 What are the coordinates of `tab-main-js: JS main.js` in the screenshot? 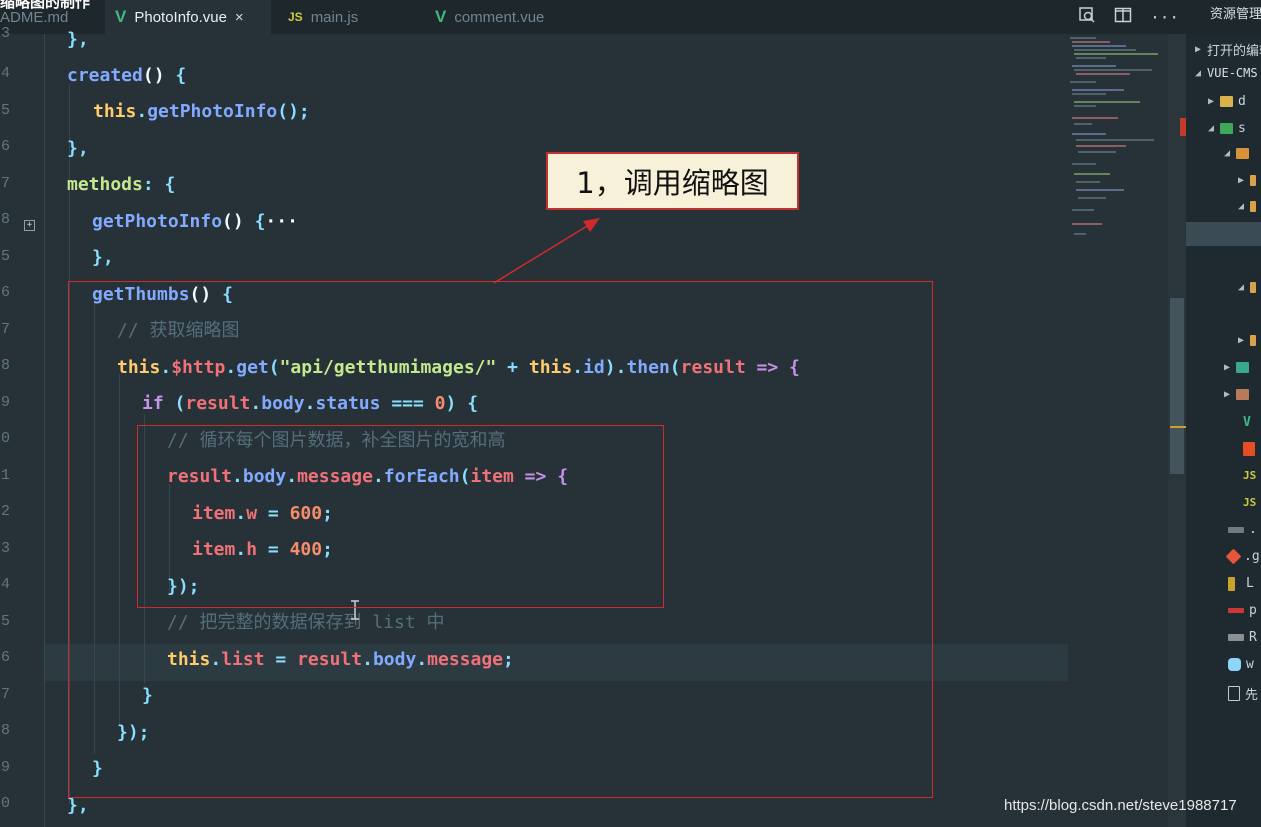 It's located at (349, 17).